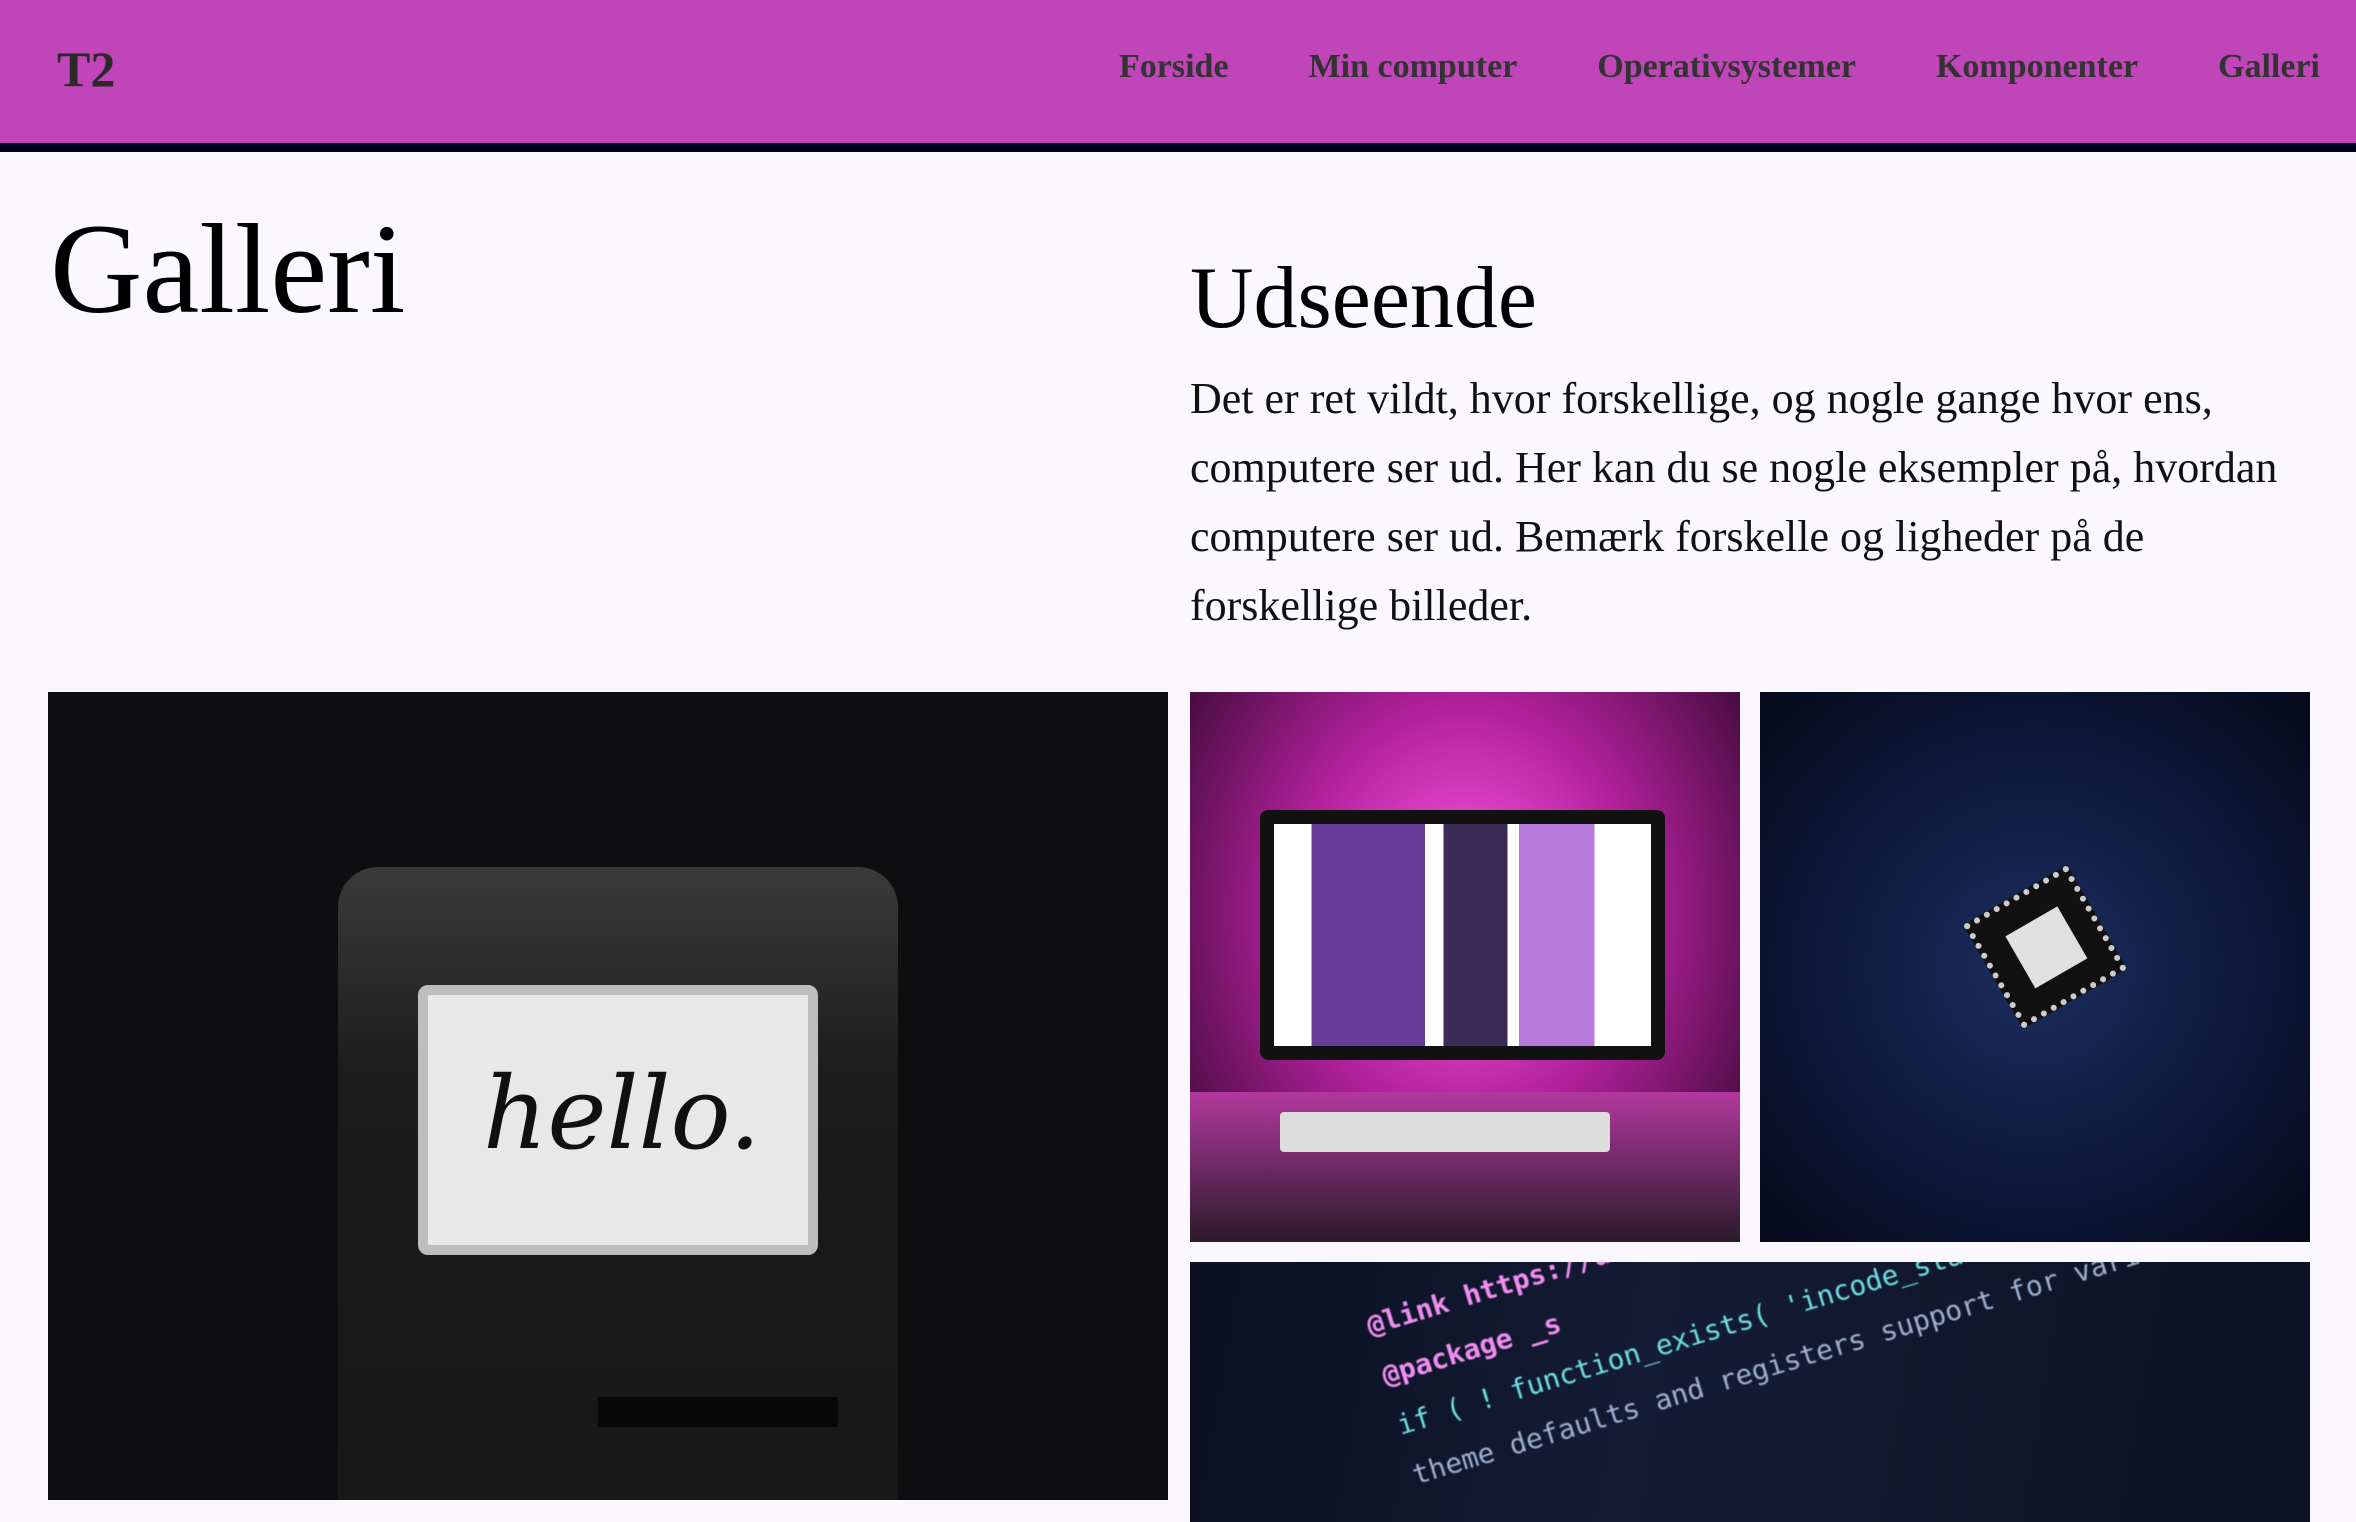  Describe the element at coordinates (2045, 947) in the screenshot. I see `cpu-chip` at that location.